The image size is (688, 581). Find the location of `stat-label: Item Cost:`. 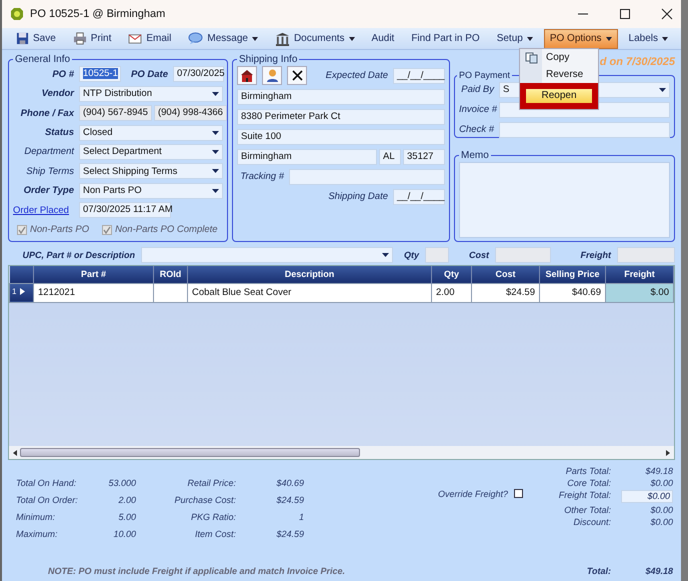

stat-label: Item Cost: is located at coordinates (215, 534).